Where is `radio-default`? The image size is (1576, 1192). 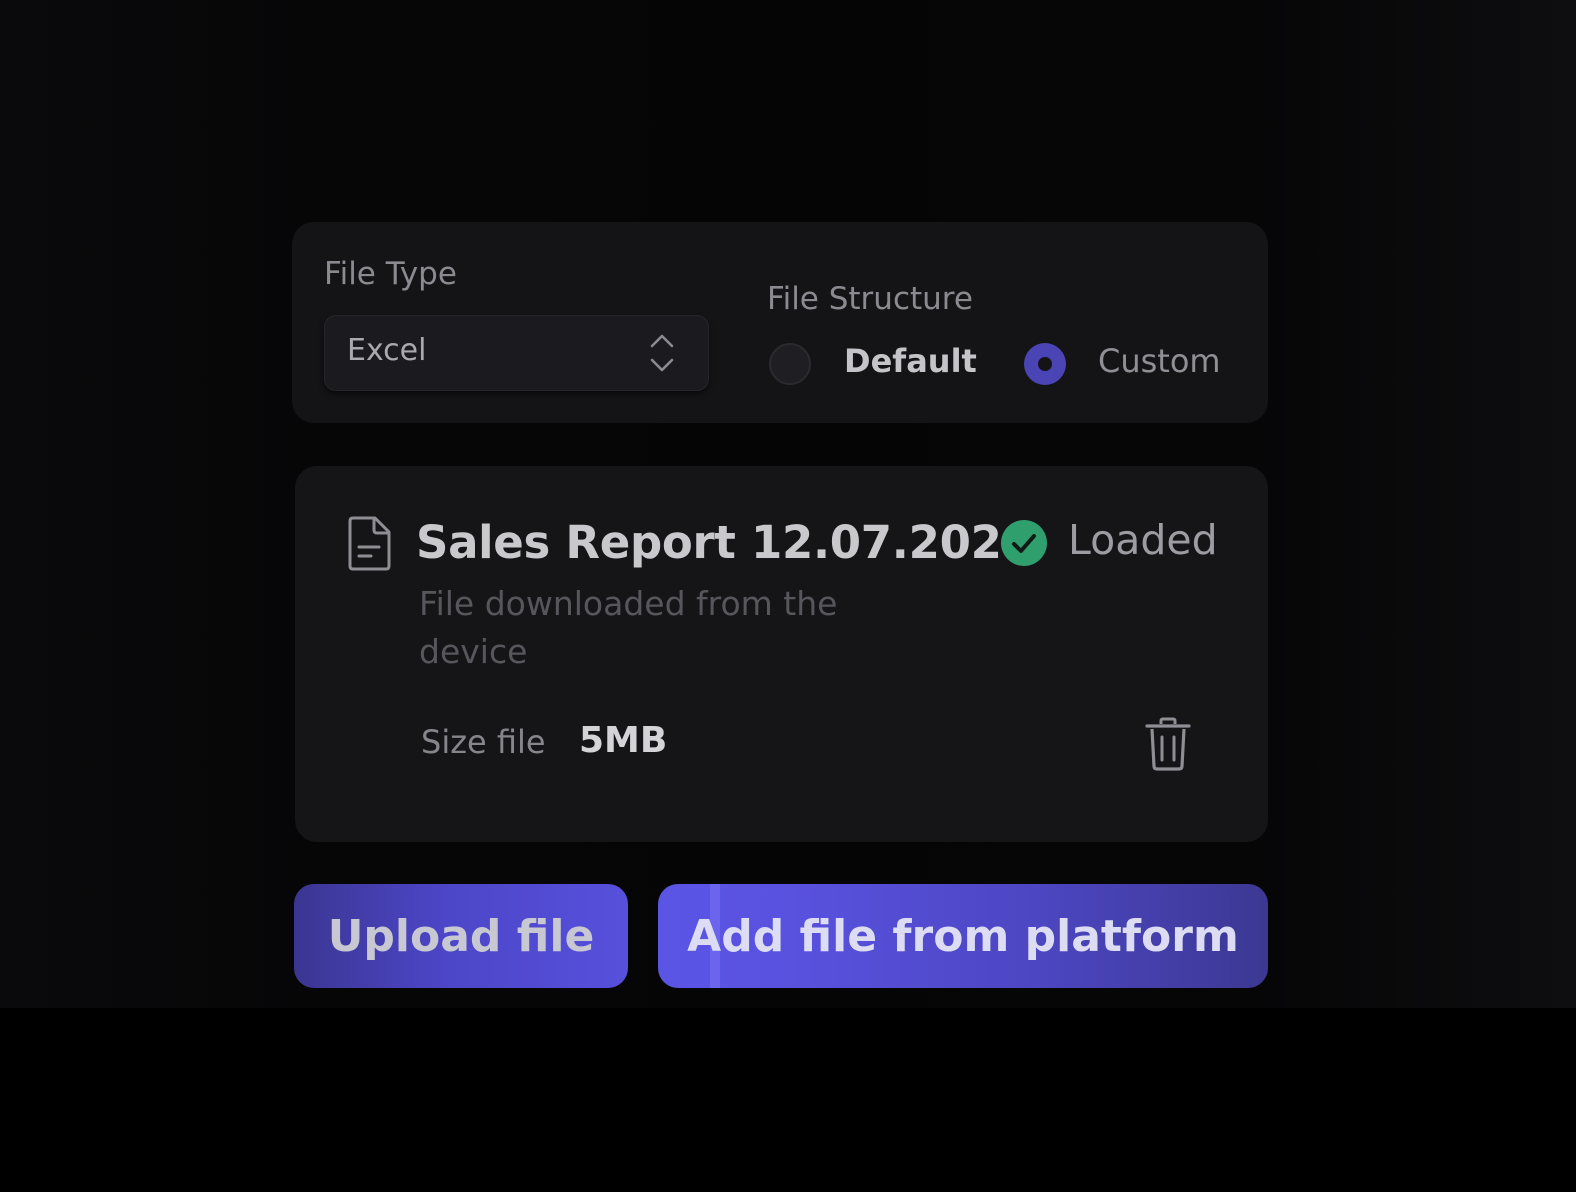 radio-default is located at coordinates (790, 364).